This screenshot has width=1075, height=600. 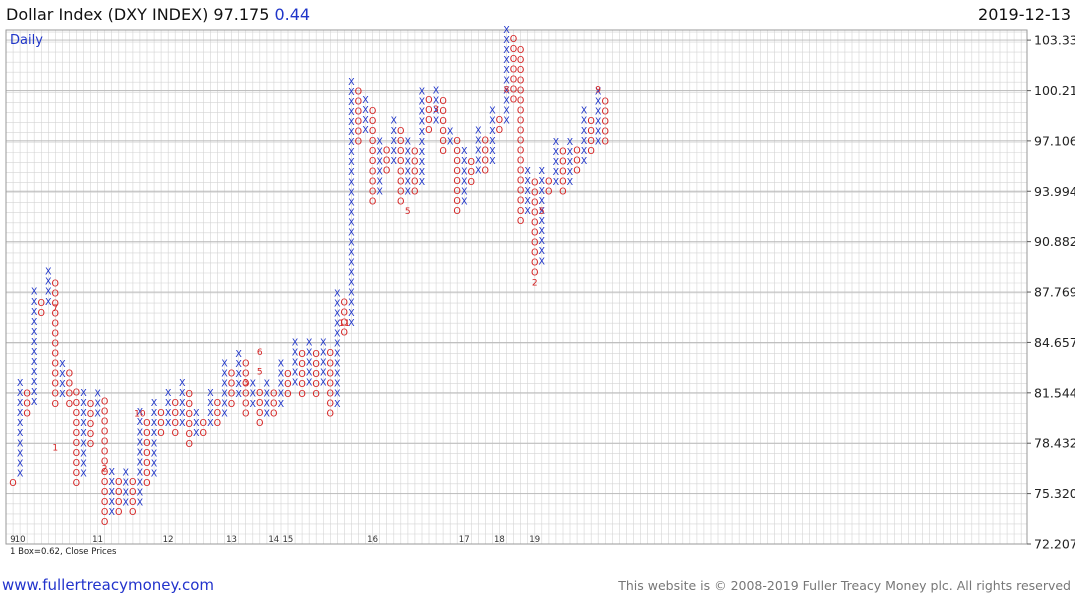 I want to click on o-column: OOOOOOOO, so click(x=400, y=166).